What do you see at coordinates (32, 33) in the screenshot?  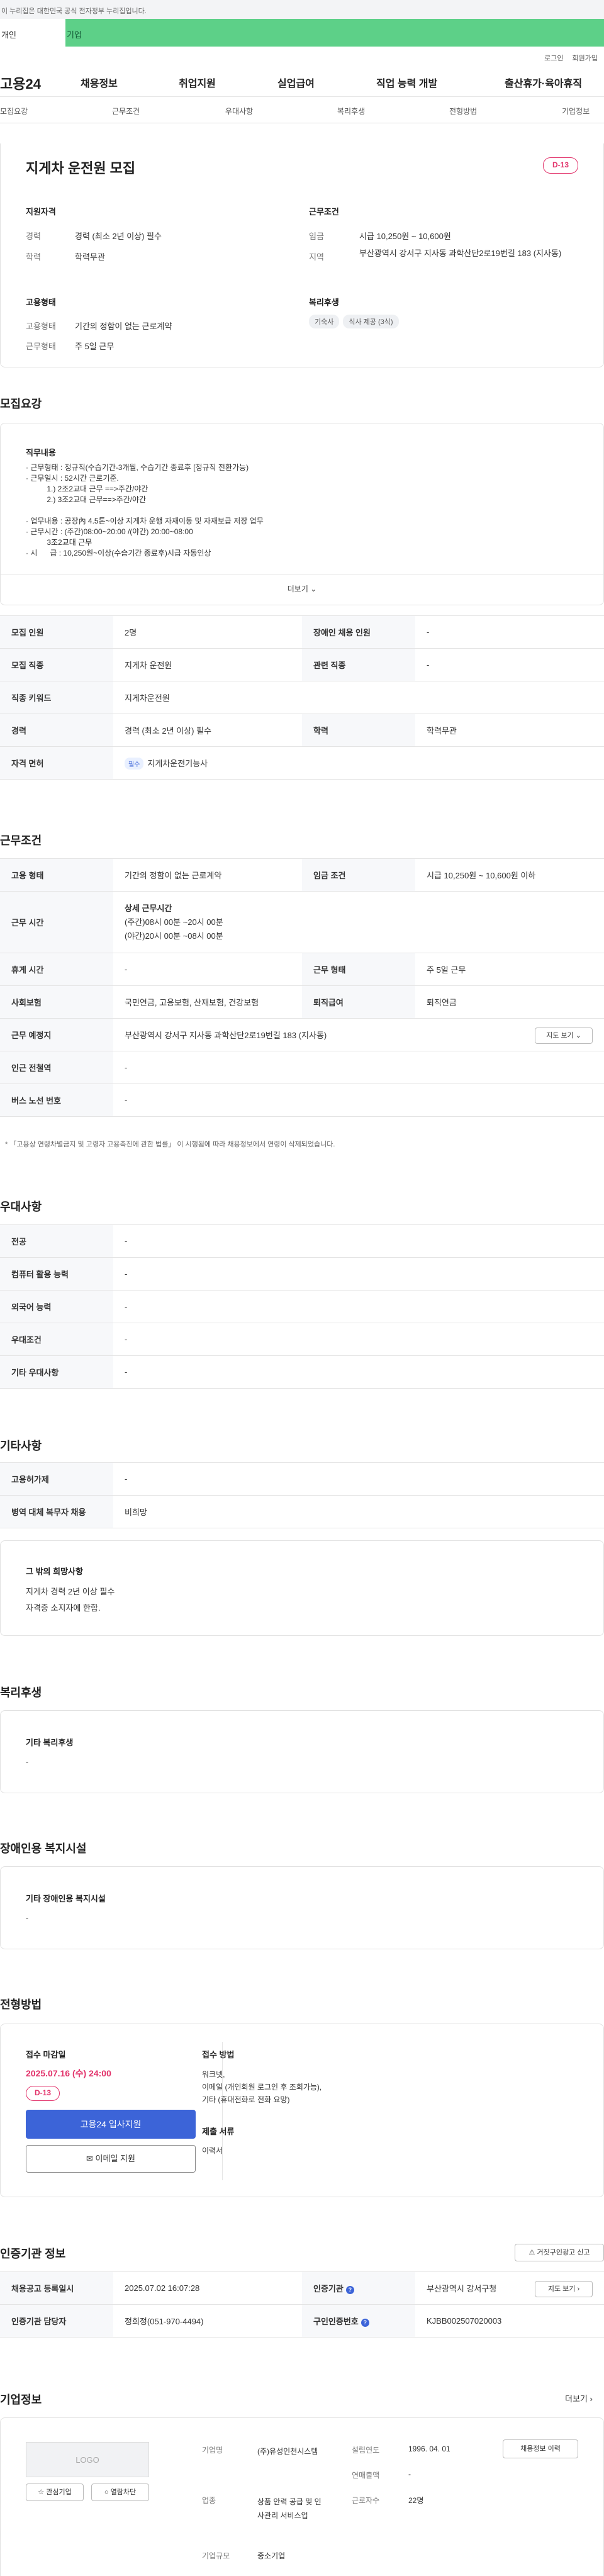 I see `tab-personal: 개인` at bounding box center [32, 33].